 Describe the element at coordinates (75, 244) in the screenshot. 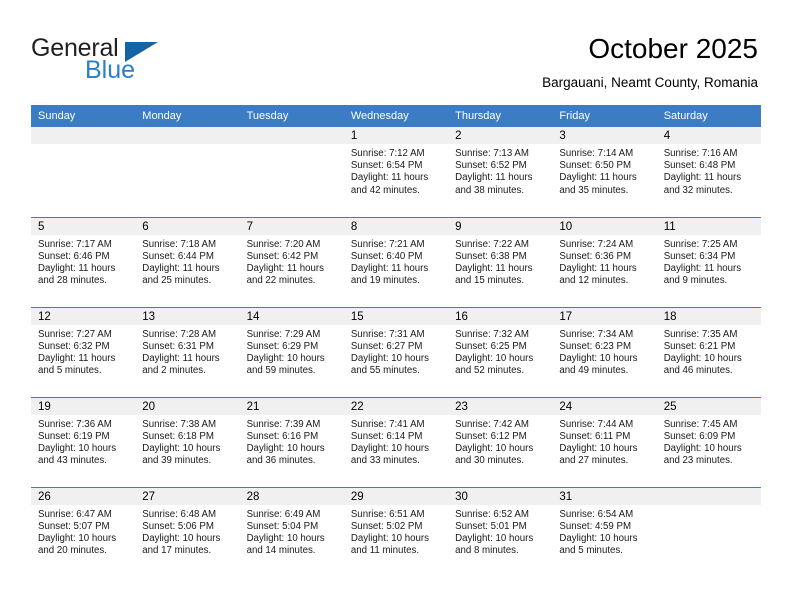

I see `sunrise-text: Sunrise: 7:17 AM` at that location.